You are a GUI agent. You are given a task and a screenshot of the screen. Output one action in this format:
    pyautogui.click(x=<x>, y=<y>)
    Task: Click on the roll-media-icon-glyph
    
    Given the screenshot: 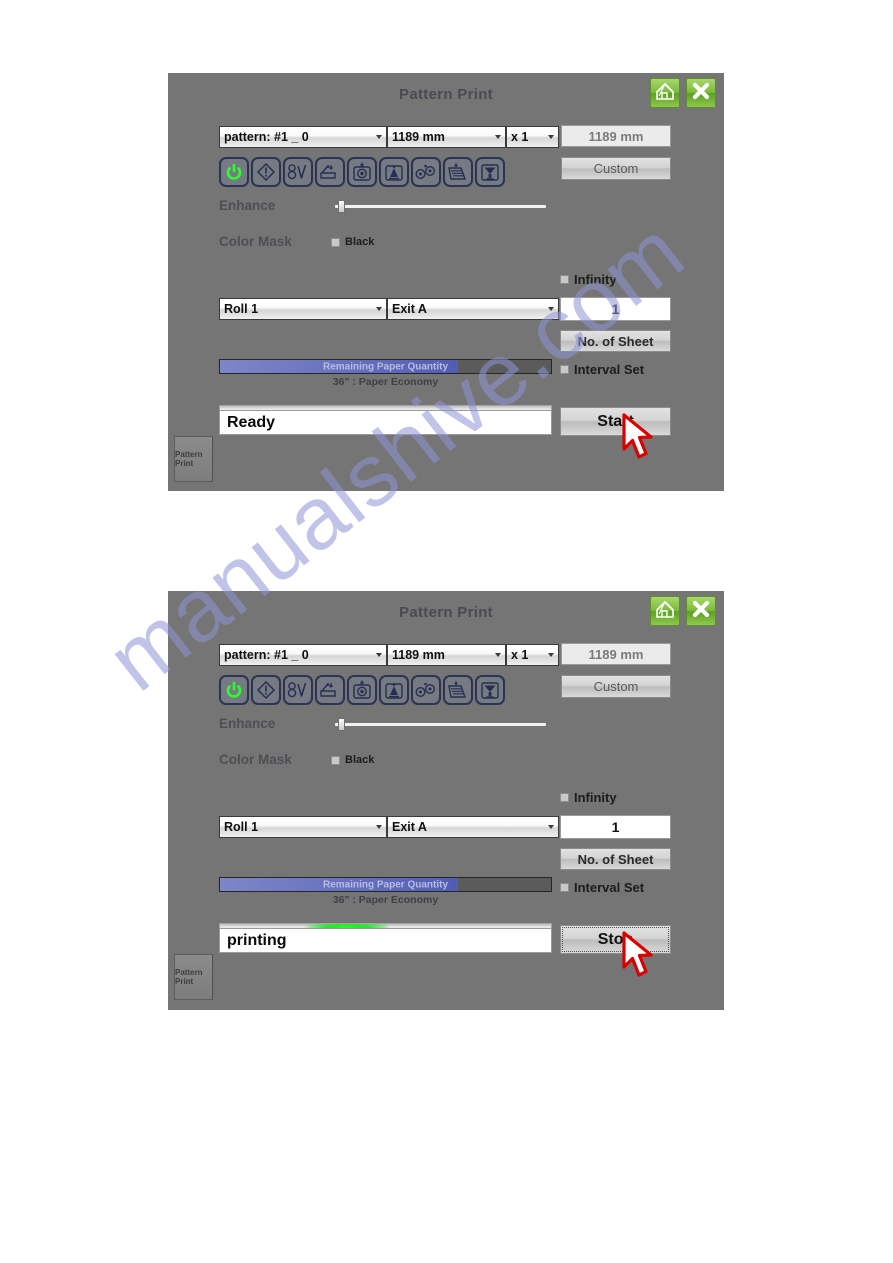 What is the action you would take?
    pyautogui.click(x=362, y=690)
    